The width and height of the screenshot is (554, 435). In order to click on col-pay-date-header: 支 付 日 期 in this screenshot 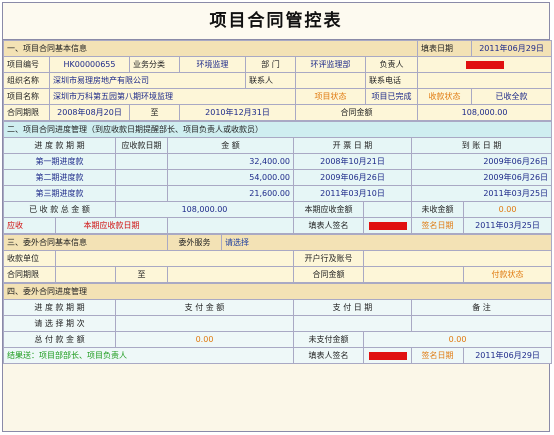, I will do `click(352, 307)`.